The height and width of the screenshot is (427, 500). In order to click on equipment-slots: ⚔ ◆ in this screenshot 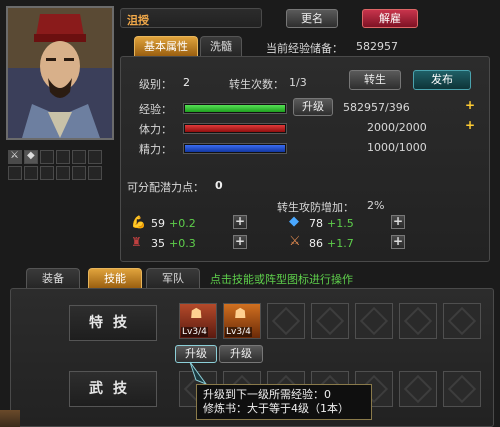, I will do `click(61, 166)`.